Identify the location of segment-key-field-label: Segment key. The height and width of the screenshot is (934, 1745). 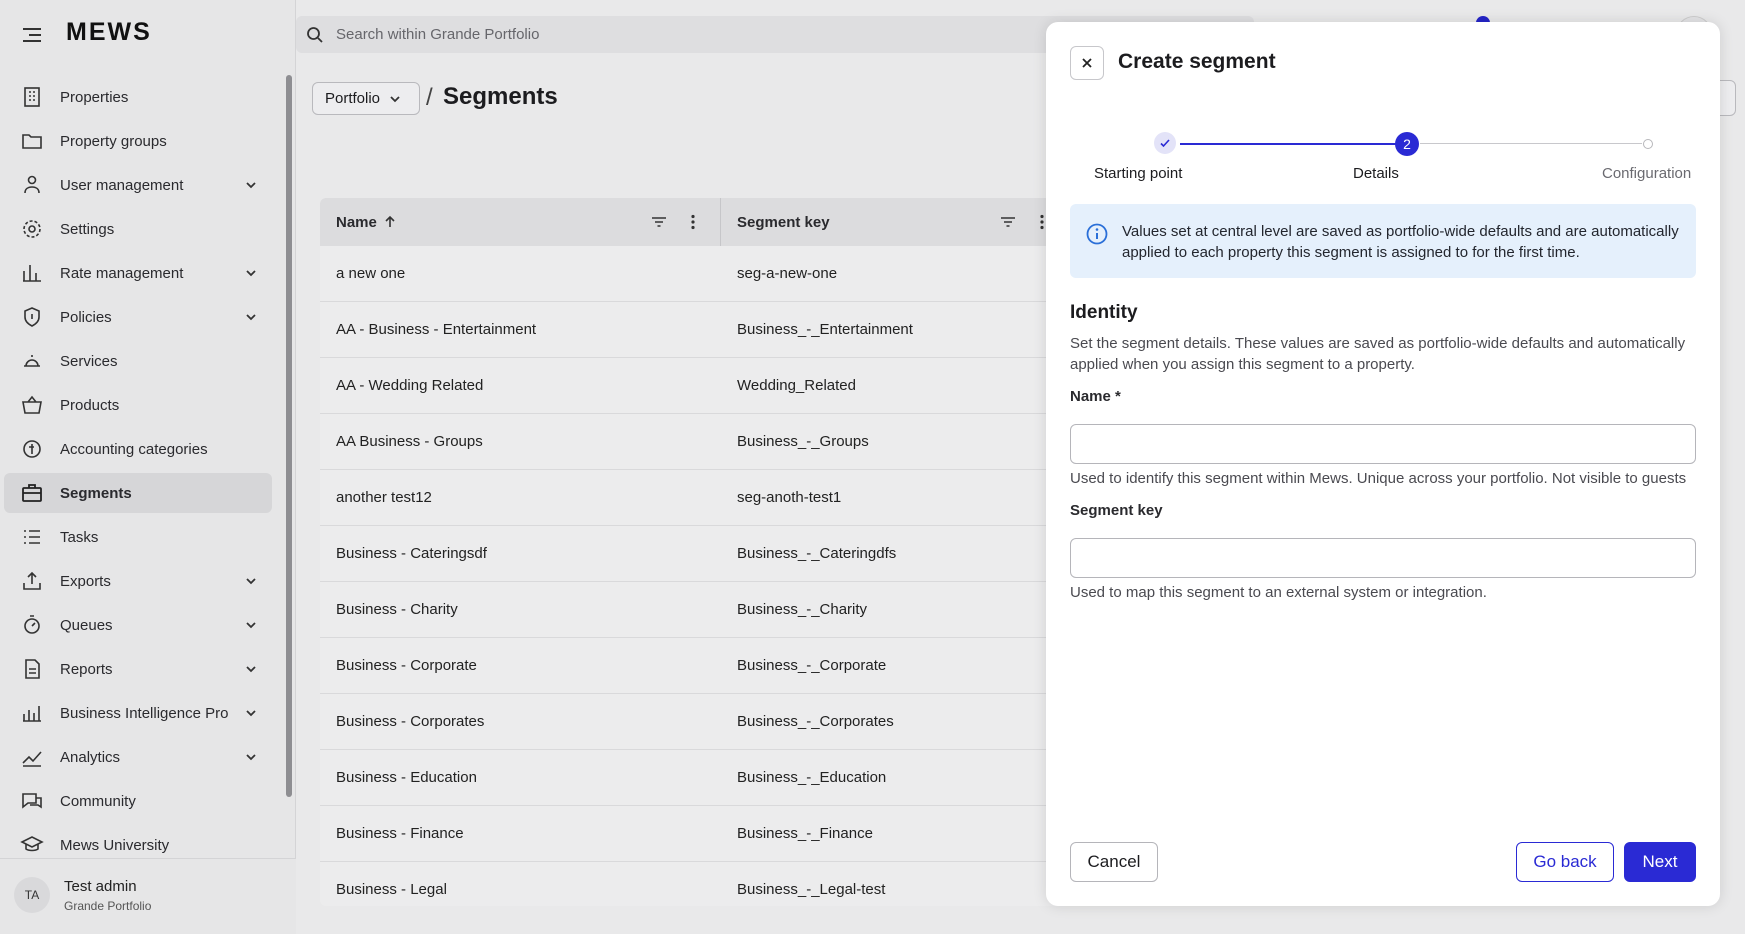
(1116, 510).